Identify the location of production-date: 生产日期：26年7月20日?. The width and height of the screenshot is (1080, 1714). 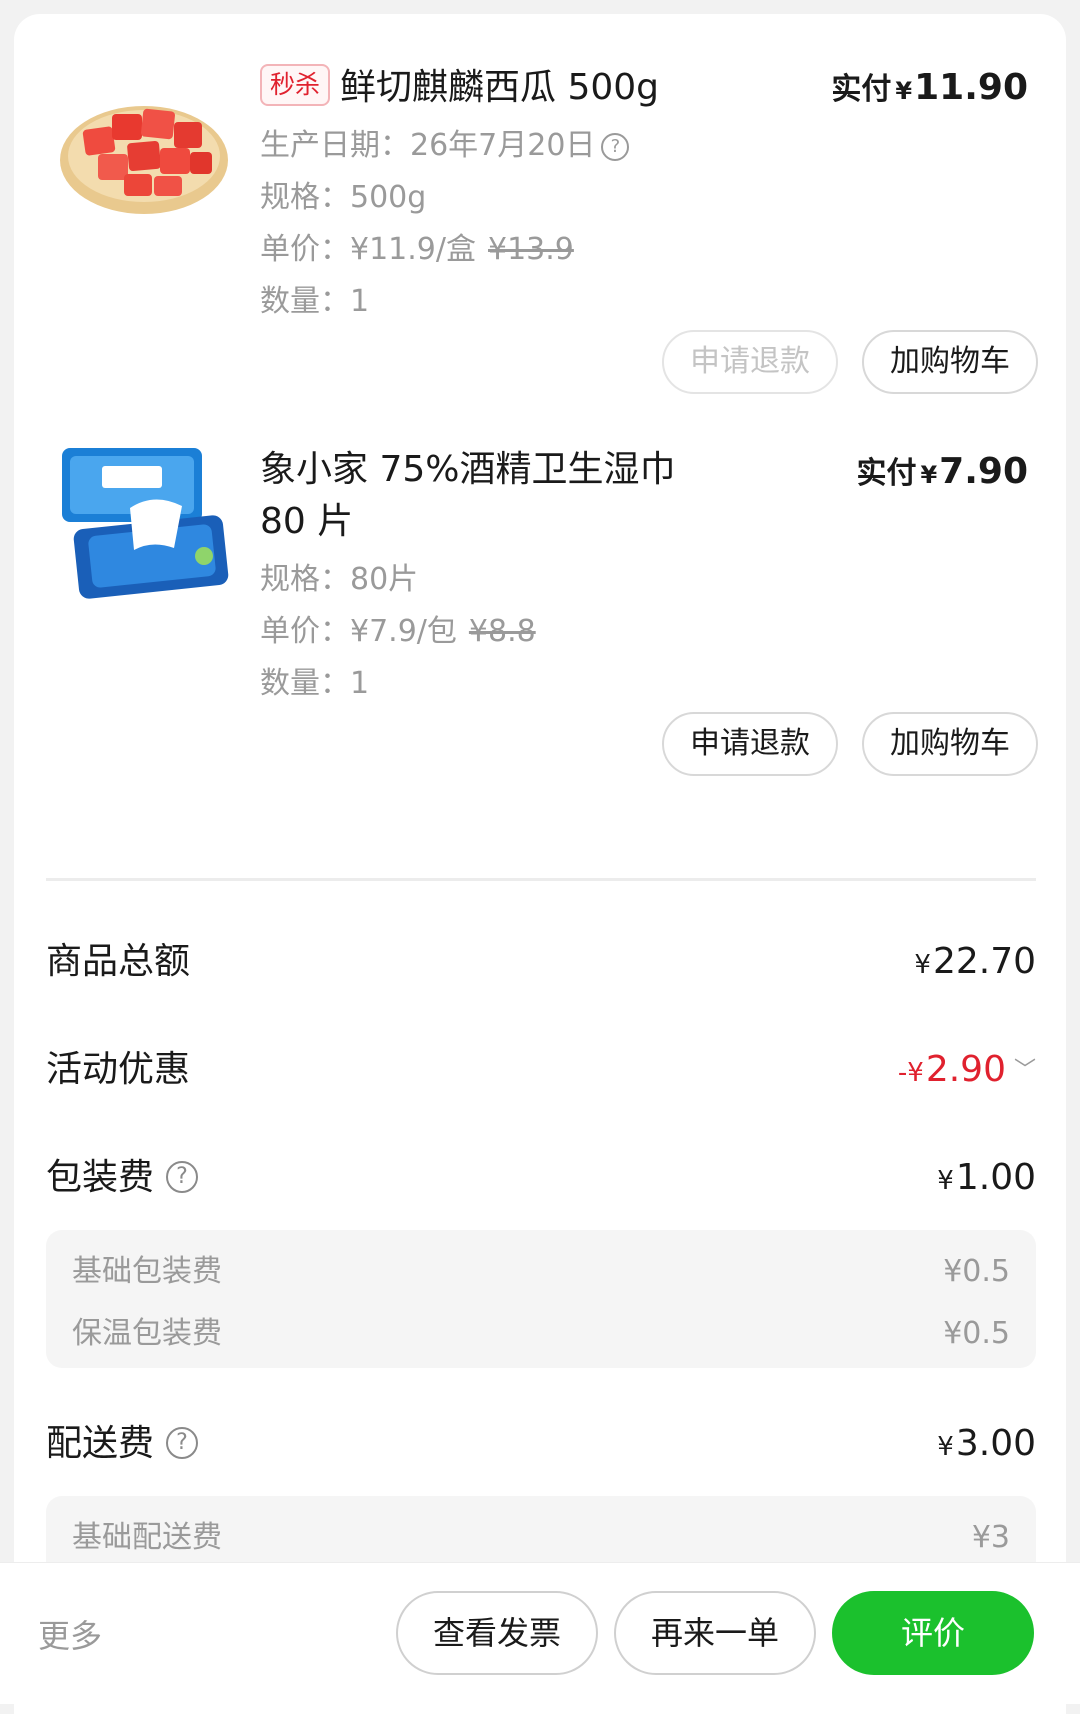
(445, 146).